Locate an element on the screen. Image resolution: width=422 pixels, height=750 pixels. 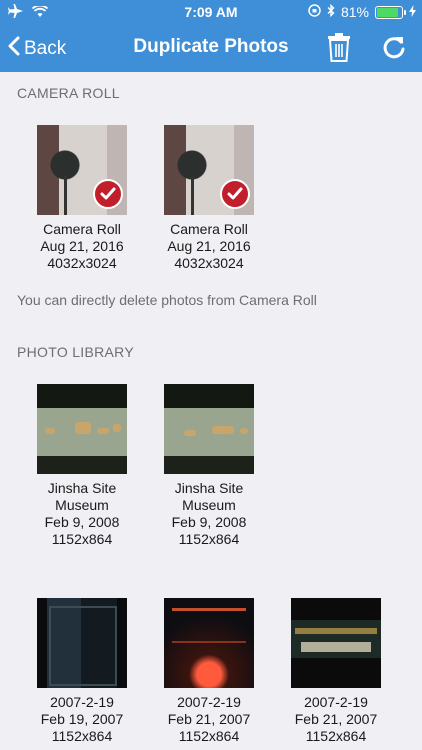
section-header-photo-library: PHOTO LIBRARY is located at coordinates (75, 352).